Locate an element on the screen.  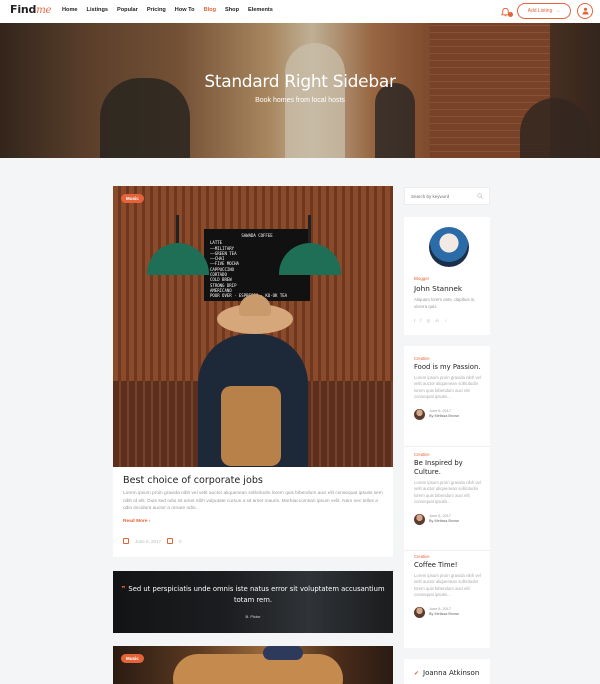
chevron-right-icon: › is located at coordinates (149, 521).